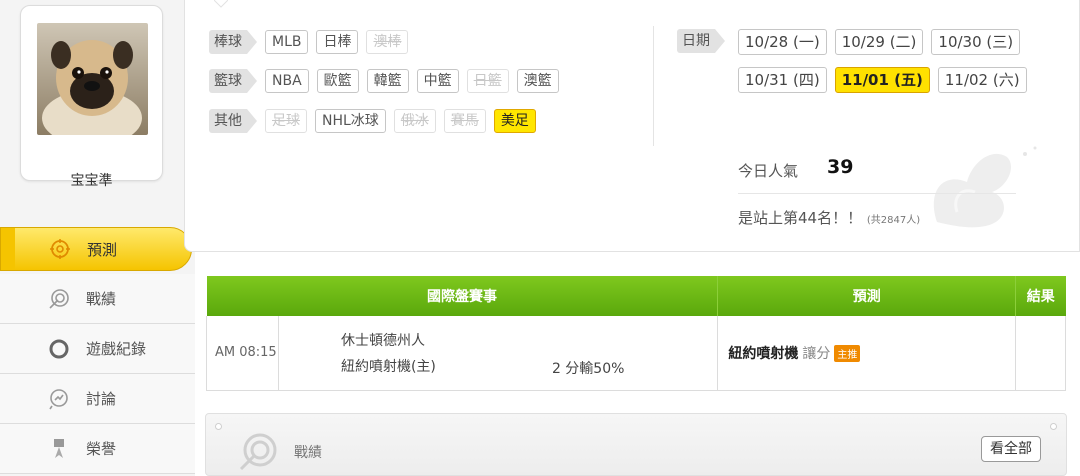  I want to click on popularity-label: 今日人氣, so click(768, 171).